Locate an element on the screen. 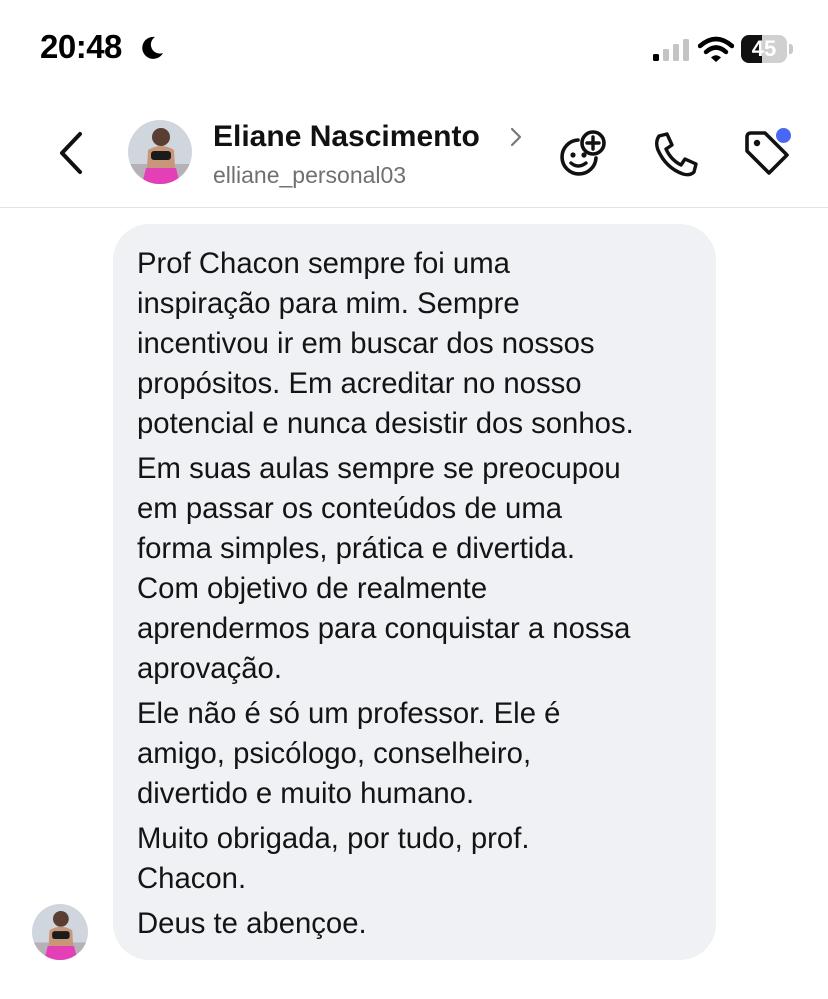 Image resolution: width=828 pixels, height=999 pixels. message-line: Muito obrigada, por tudo, prof. is located at coordinates (333, 838).